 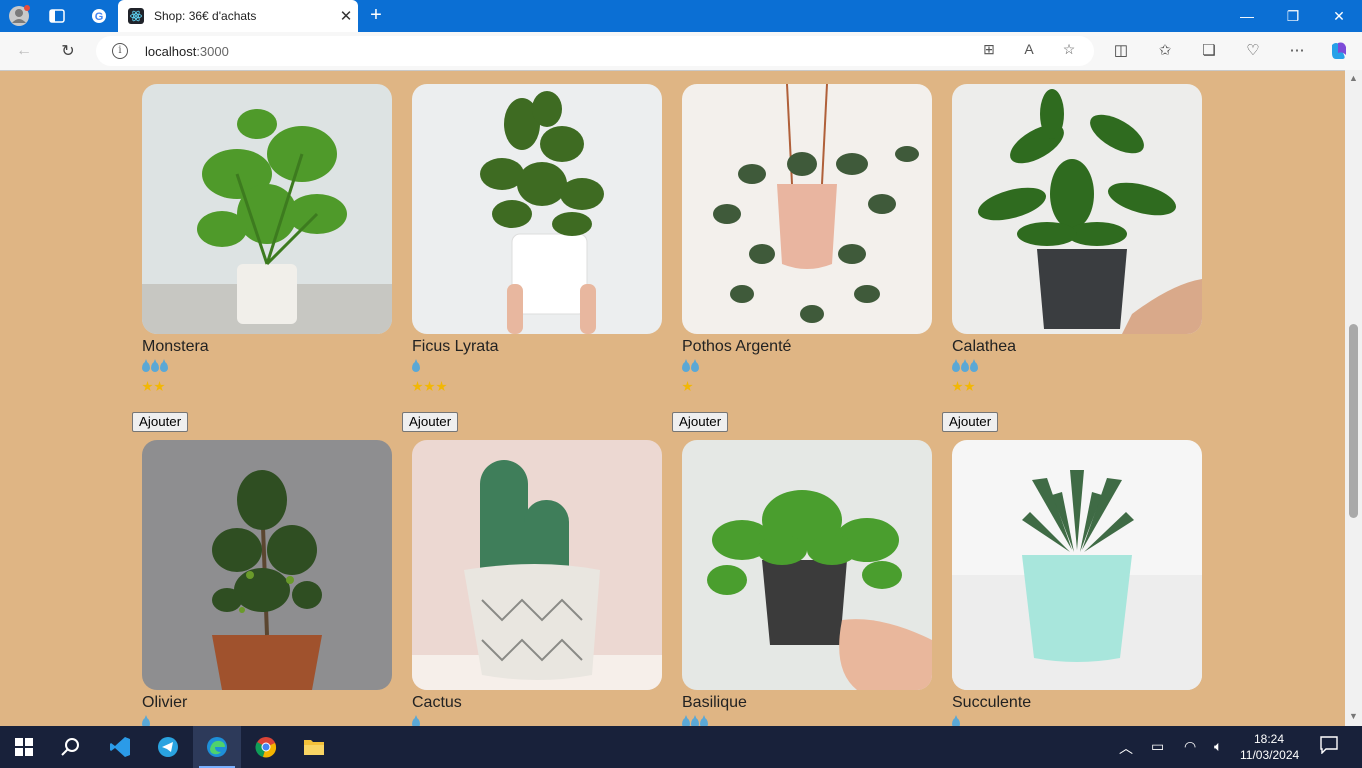 What do you see at coordinates (681, 747) in the screenshot?
I see `windows-taskbar: ︿ ▭ ◠ 🔈︎ 18:24 11/03/2024` at bounding box center [681, 747].